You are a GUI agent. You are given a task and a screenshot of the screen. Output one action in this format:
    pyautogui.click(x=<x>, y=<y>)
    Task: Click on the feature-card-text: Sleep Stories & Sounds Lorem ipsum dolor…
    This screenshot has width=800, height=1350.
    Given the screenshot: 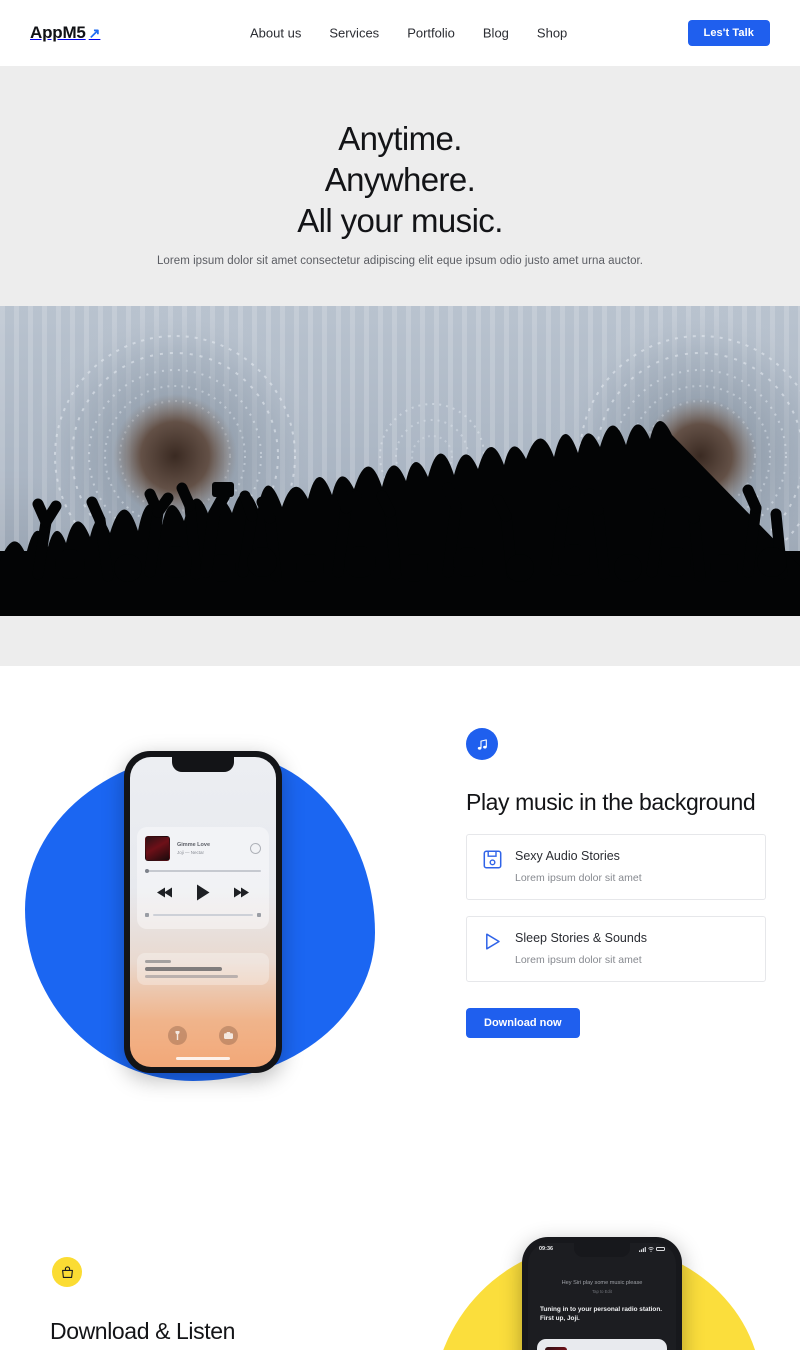 What is the action you would take?
    pyautogui.click(x=581, y=948)
    